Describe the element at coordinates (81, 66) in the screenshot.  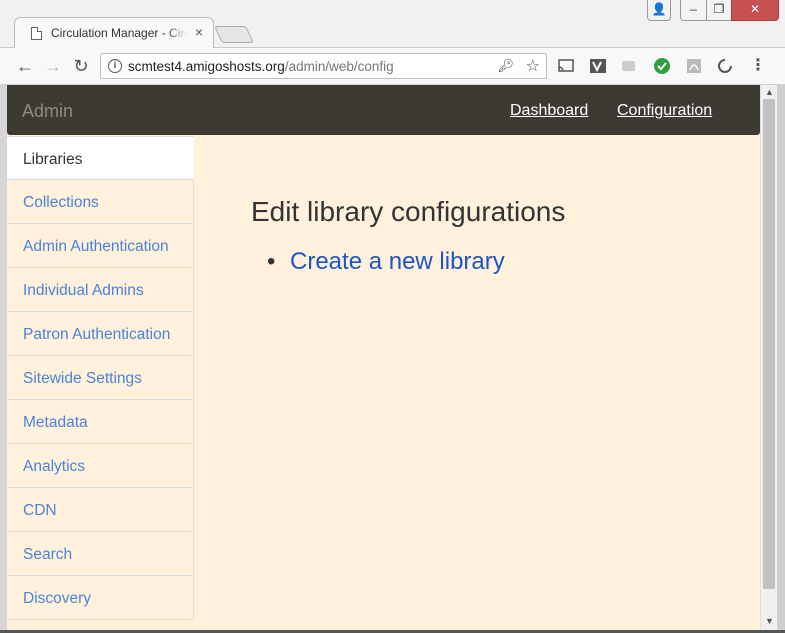
I see `reload-button: ↻` at that location.